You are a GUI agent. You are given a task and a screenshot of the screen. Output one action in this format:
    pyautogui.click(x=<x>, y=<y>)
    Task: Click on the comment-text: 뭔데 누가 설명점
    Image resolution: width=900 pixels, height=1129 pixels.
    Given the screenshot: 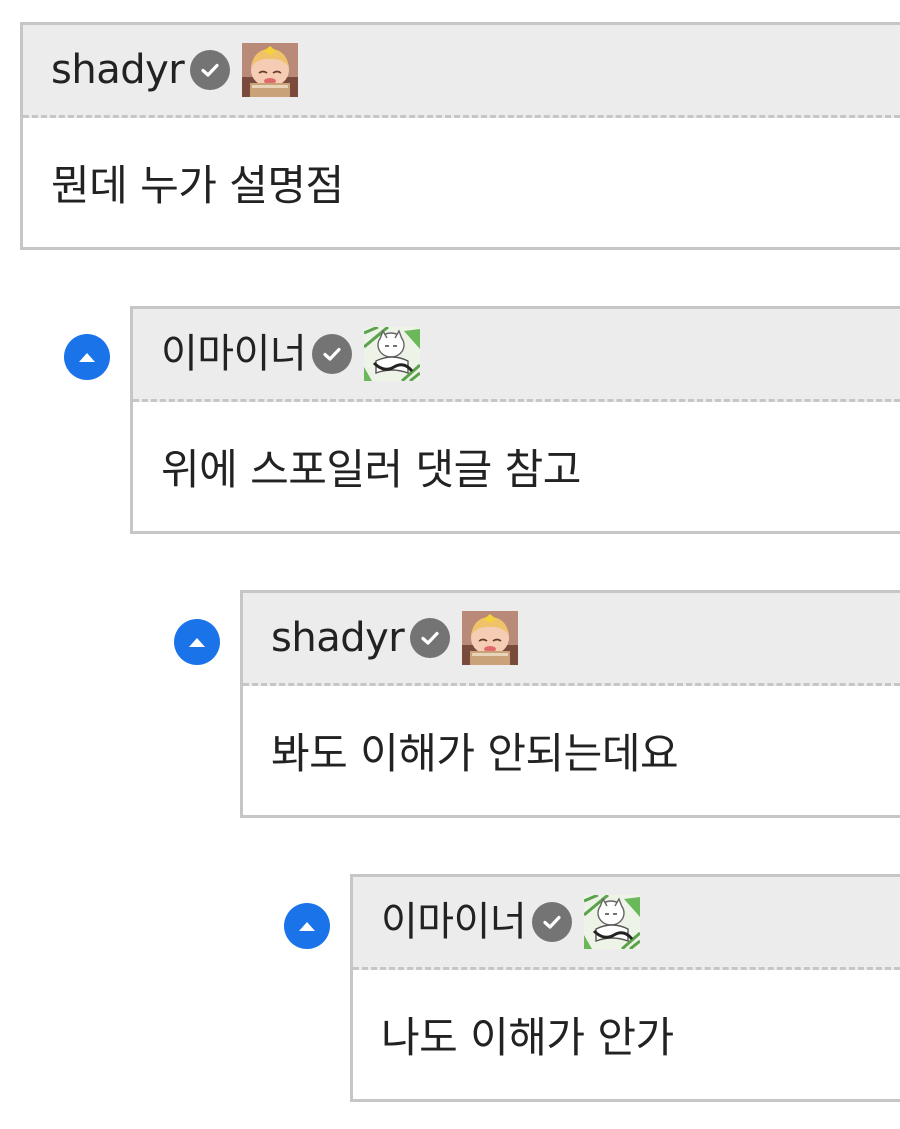 What is the action you would take?
    pyautogui.click(x=197, y=185)
    